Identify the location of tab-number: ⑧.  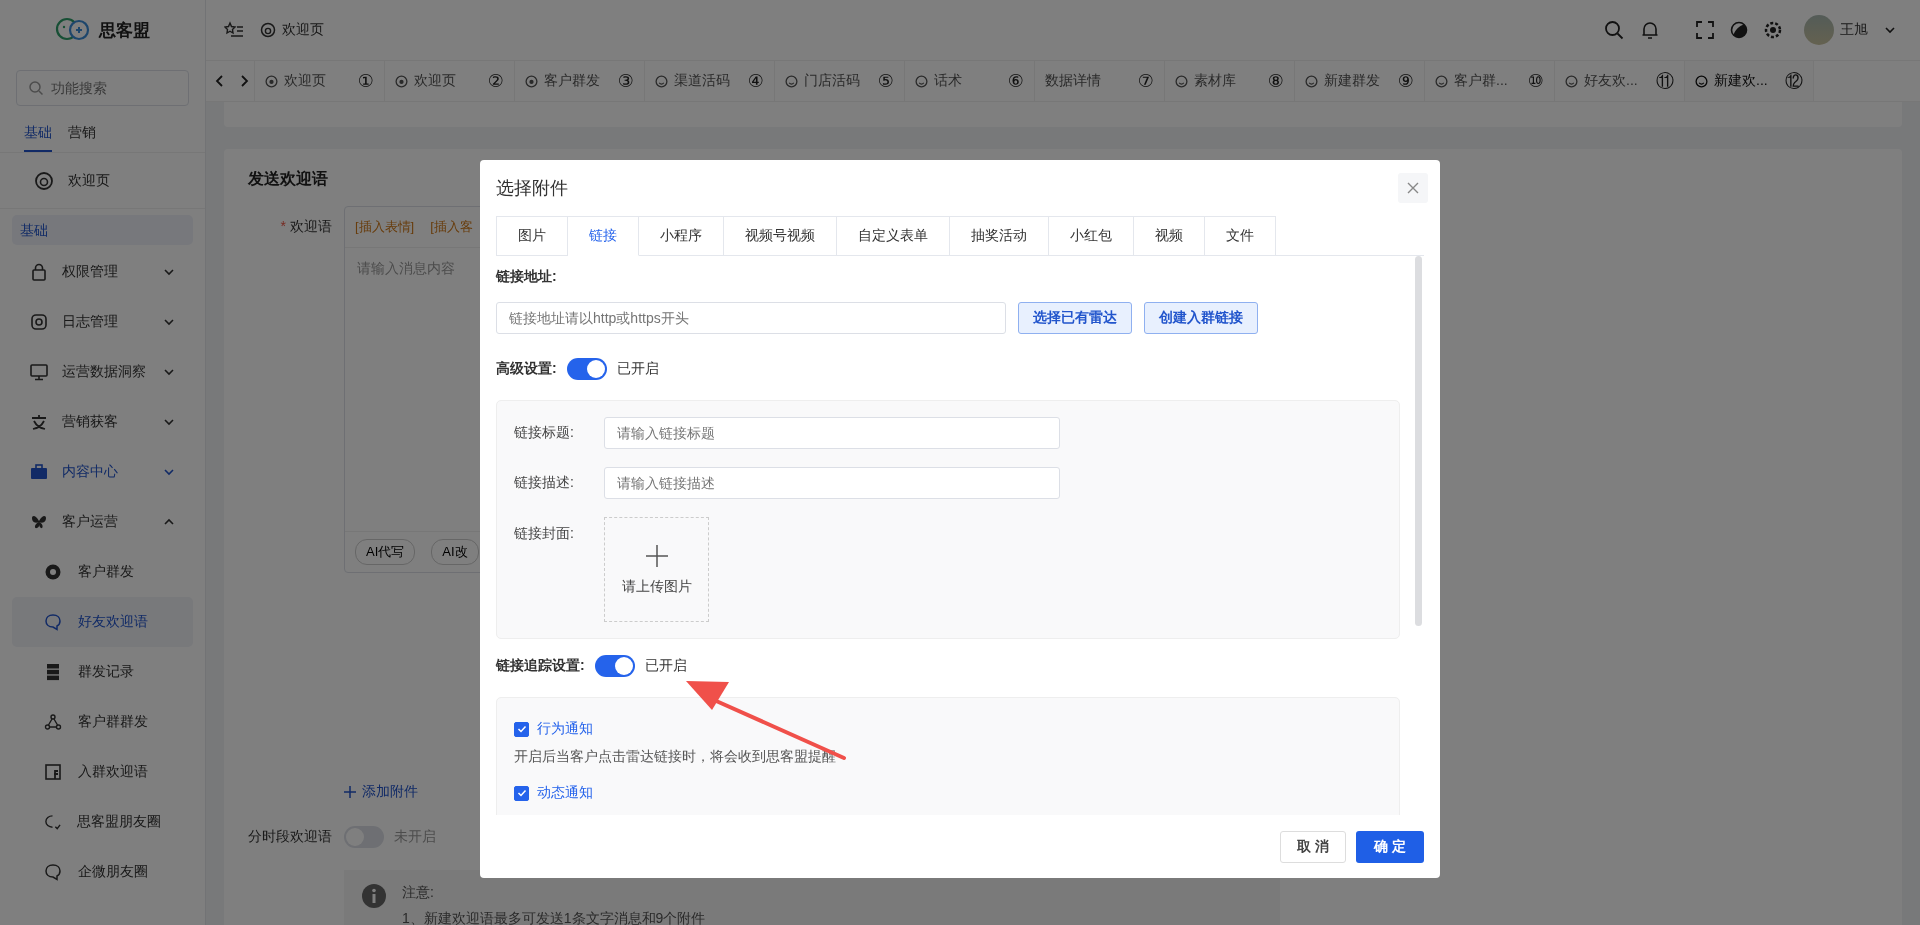
(1275, 81).